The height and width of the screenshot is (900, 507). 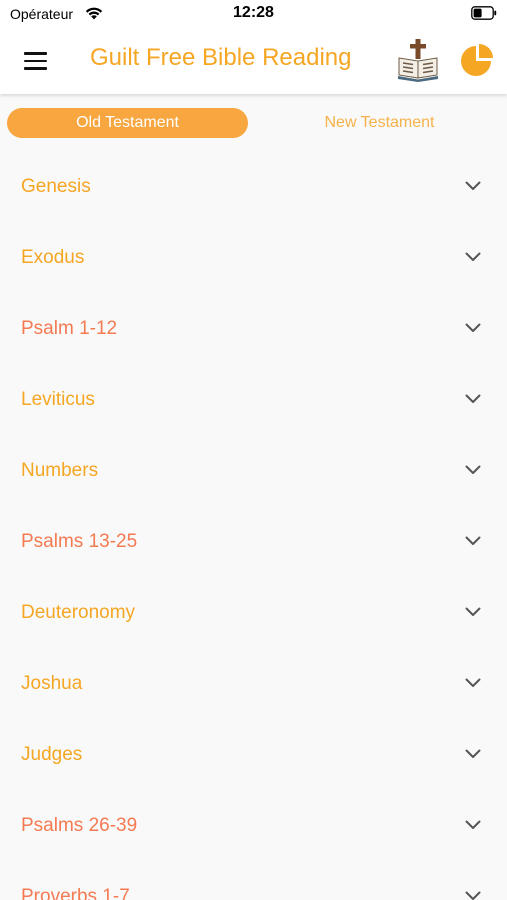 I want to click on testament-selector: Old Testament New Testament, so click(x=253, y=123).